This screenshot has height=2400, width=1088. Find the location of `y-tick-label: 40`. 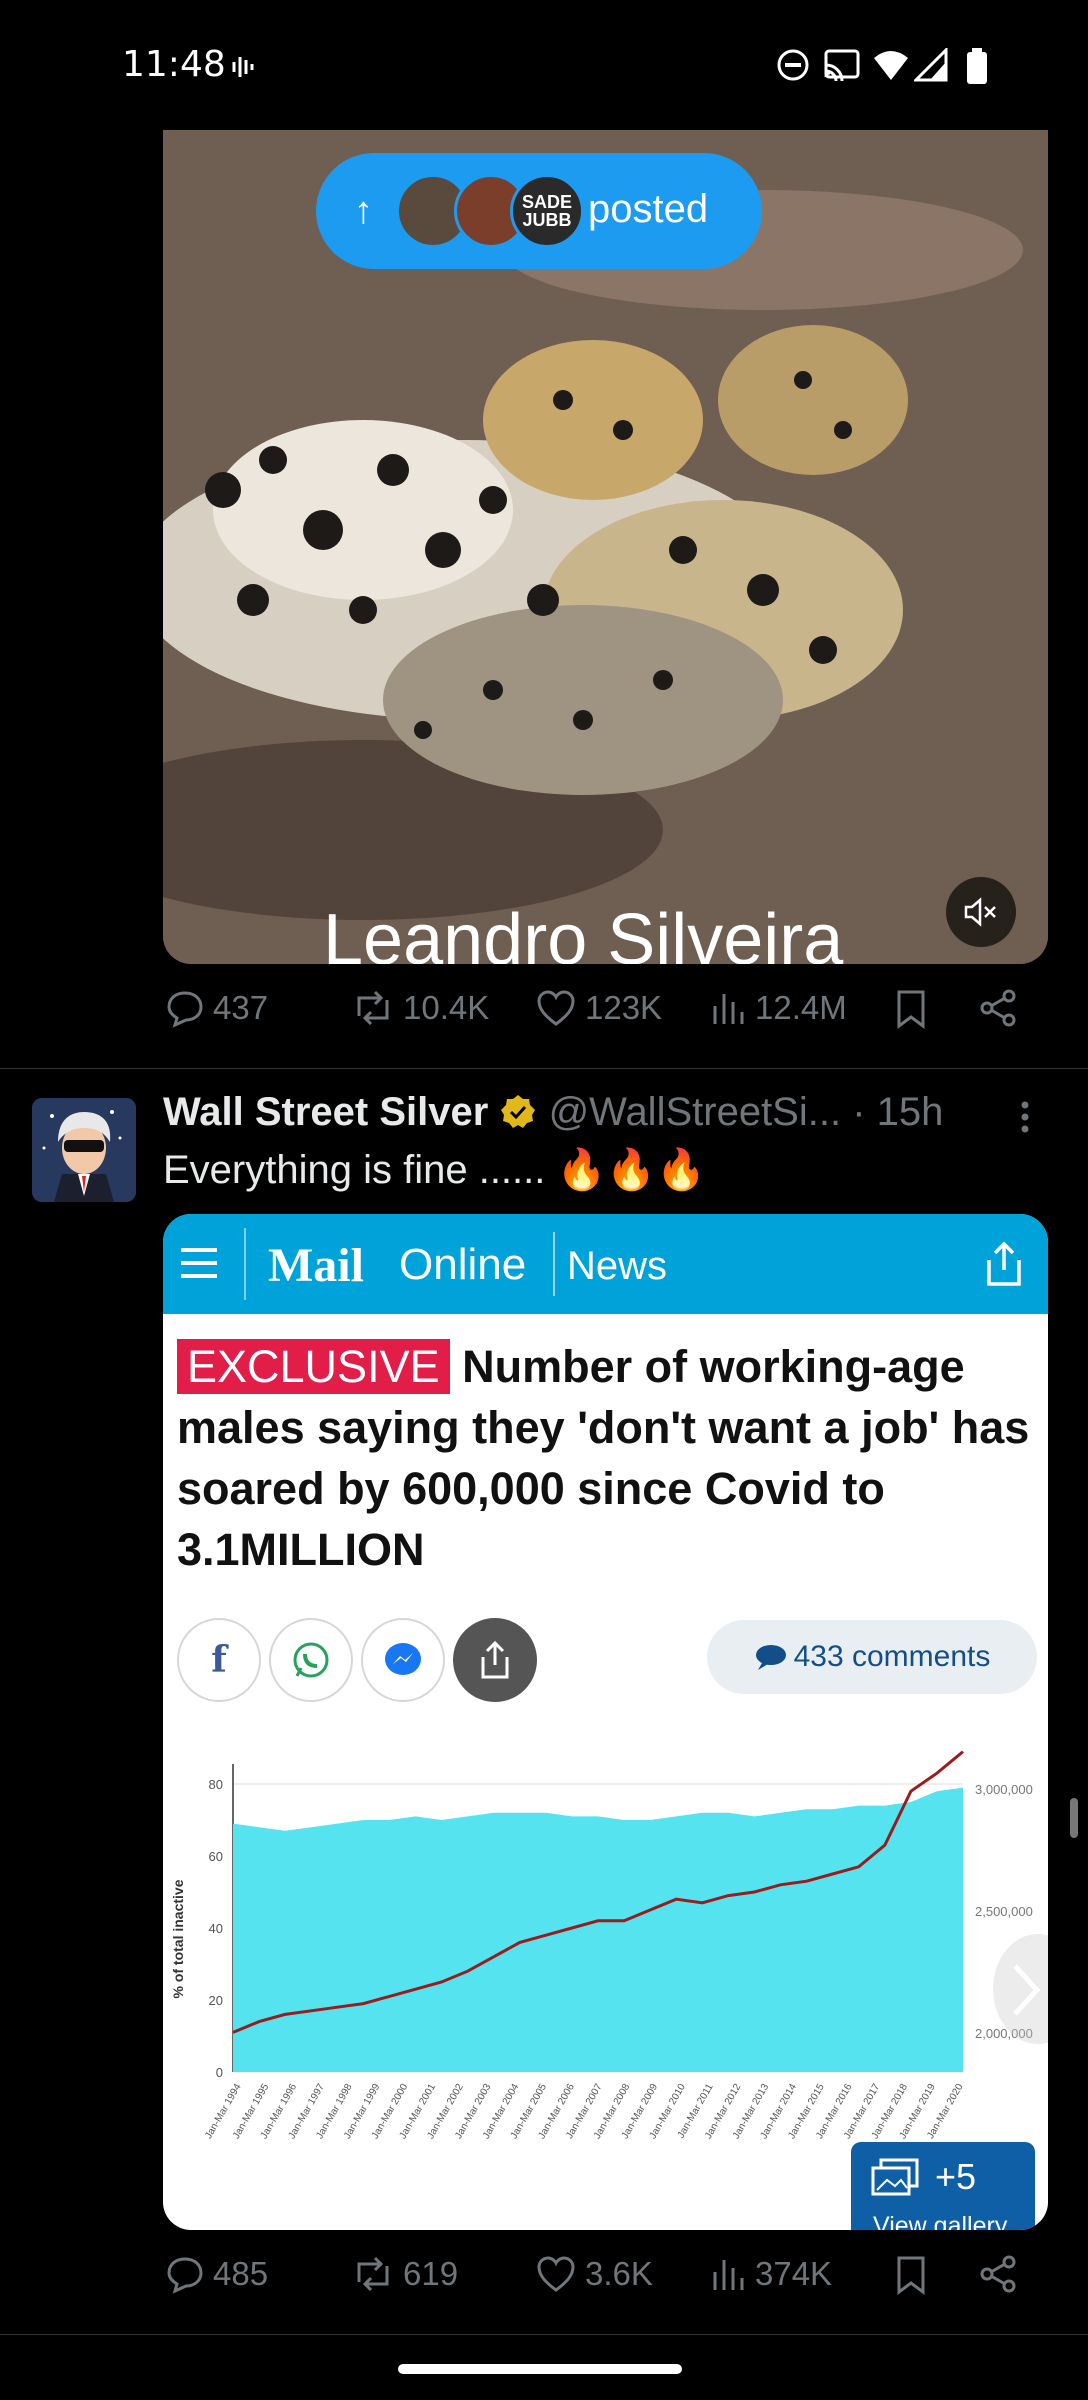

y-tick-label: 40 is located at coordinates (216, 1928).